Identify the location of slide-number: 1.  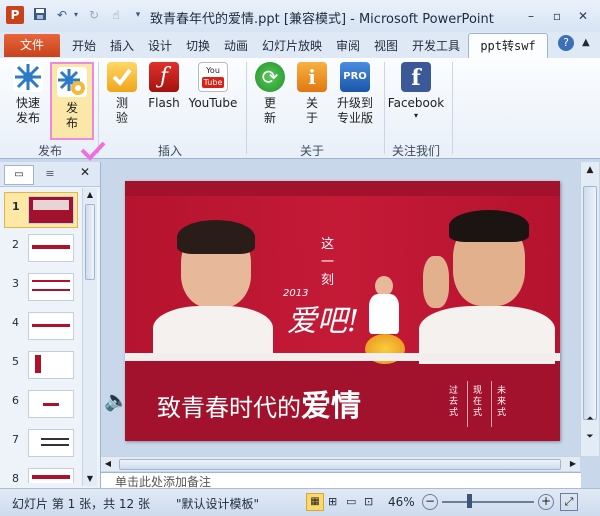
(16, 206).